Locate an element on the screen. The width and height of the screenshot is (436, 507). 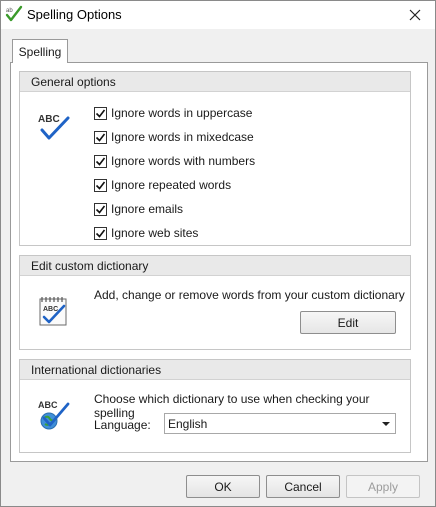
close-icon is located at coordinates (415, 15).